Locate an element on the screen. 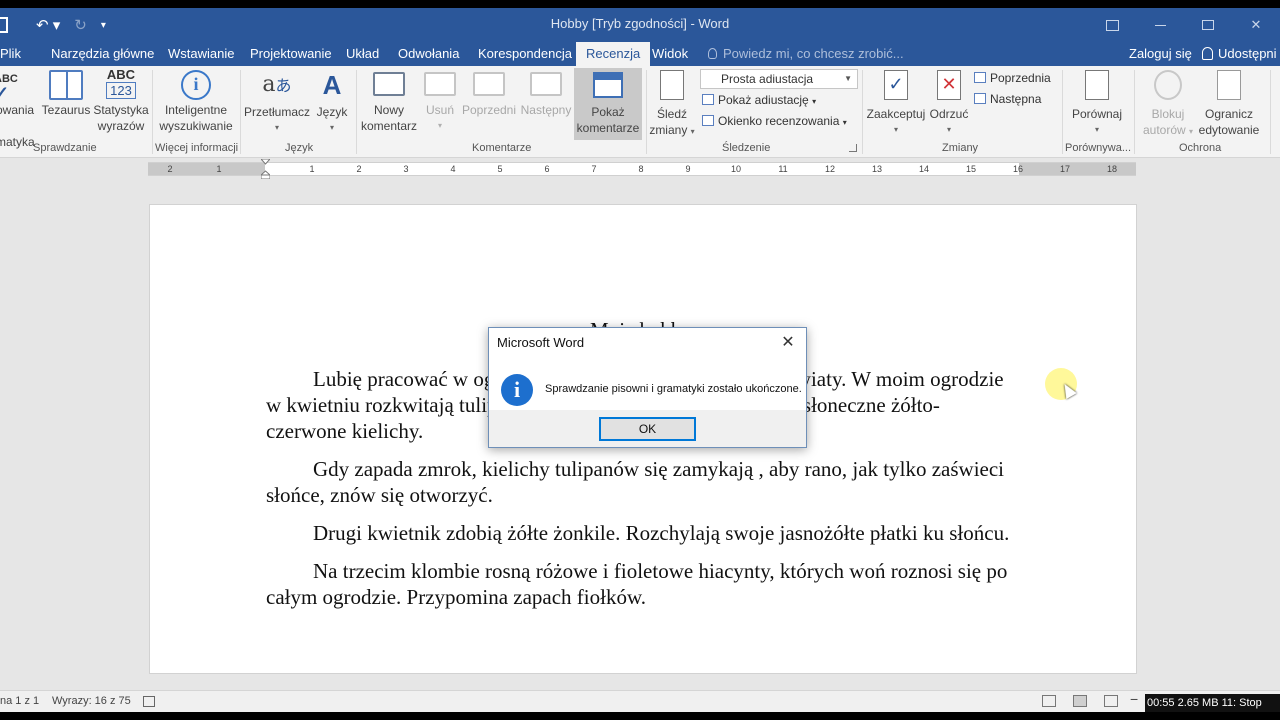 The width and height of the screenshot is (1280, 720). tab-design: Projektowanie is located at coordinates (291, 54).